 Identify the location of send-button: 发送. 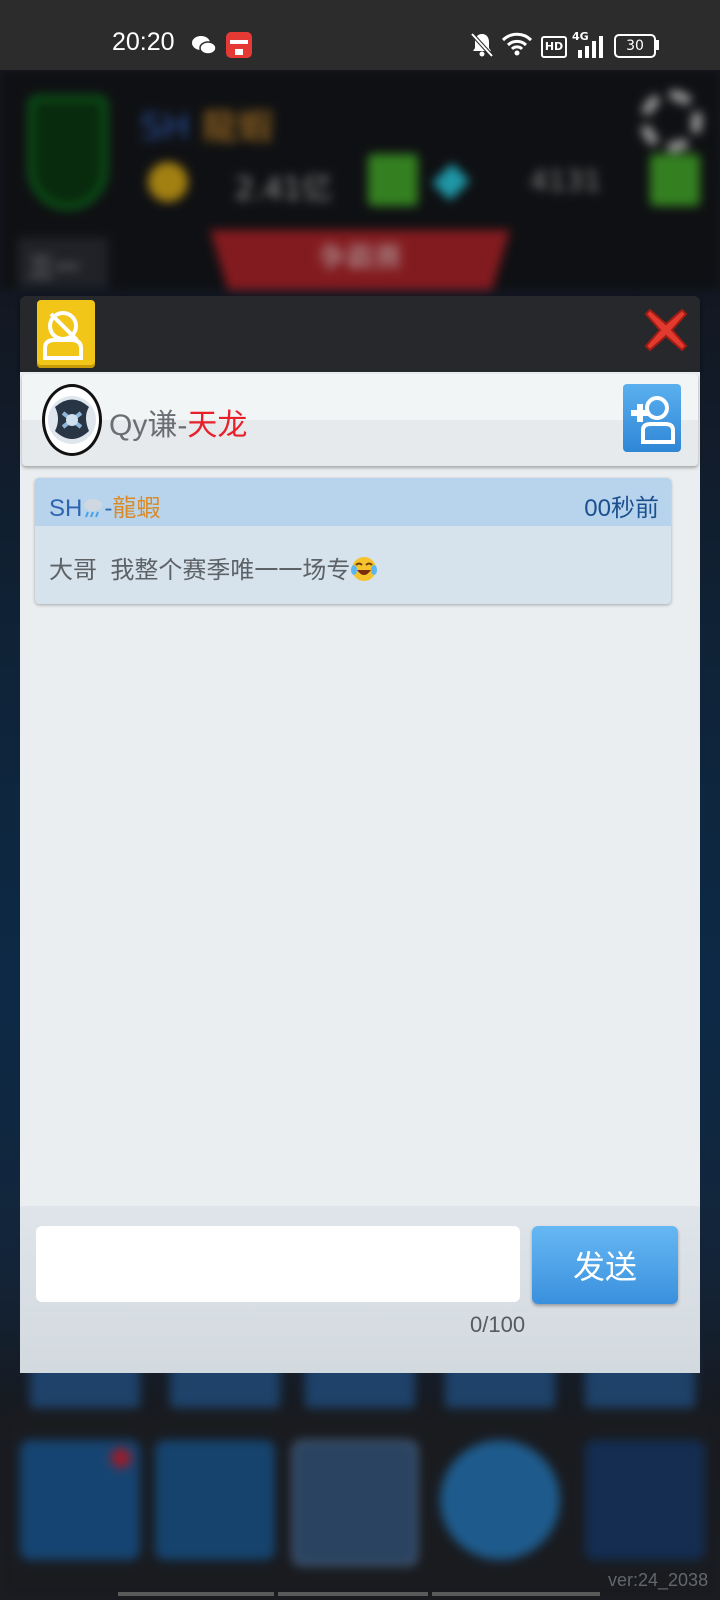
(605, 1265).